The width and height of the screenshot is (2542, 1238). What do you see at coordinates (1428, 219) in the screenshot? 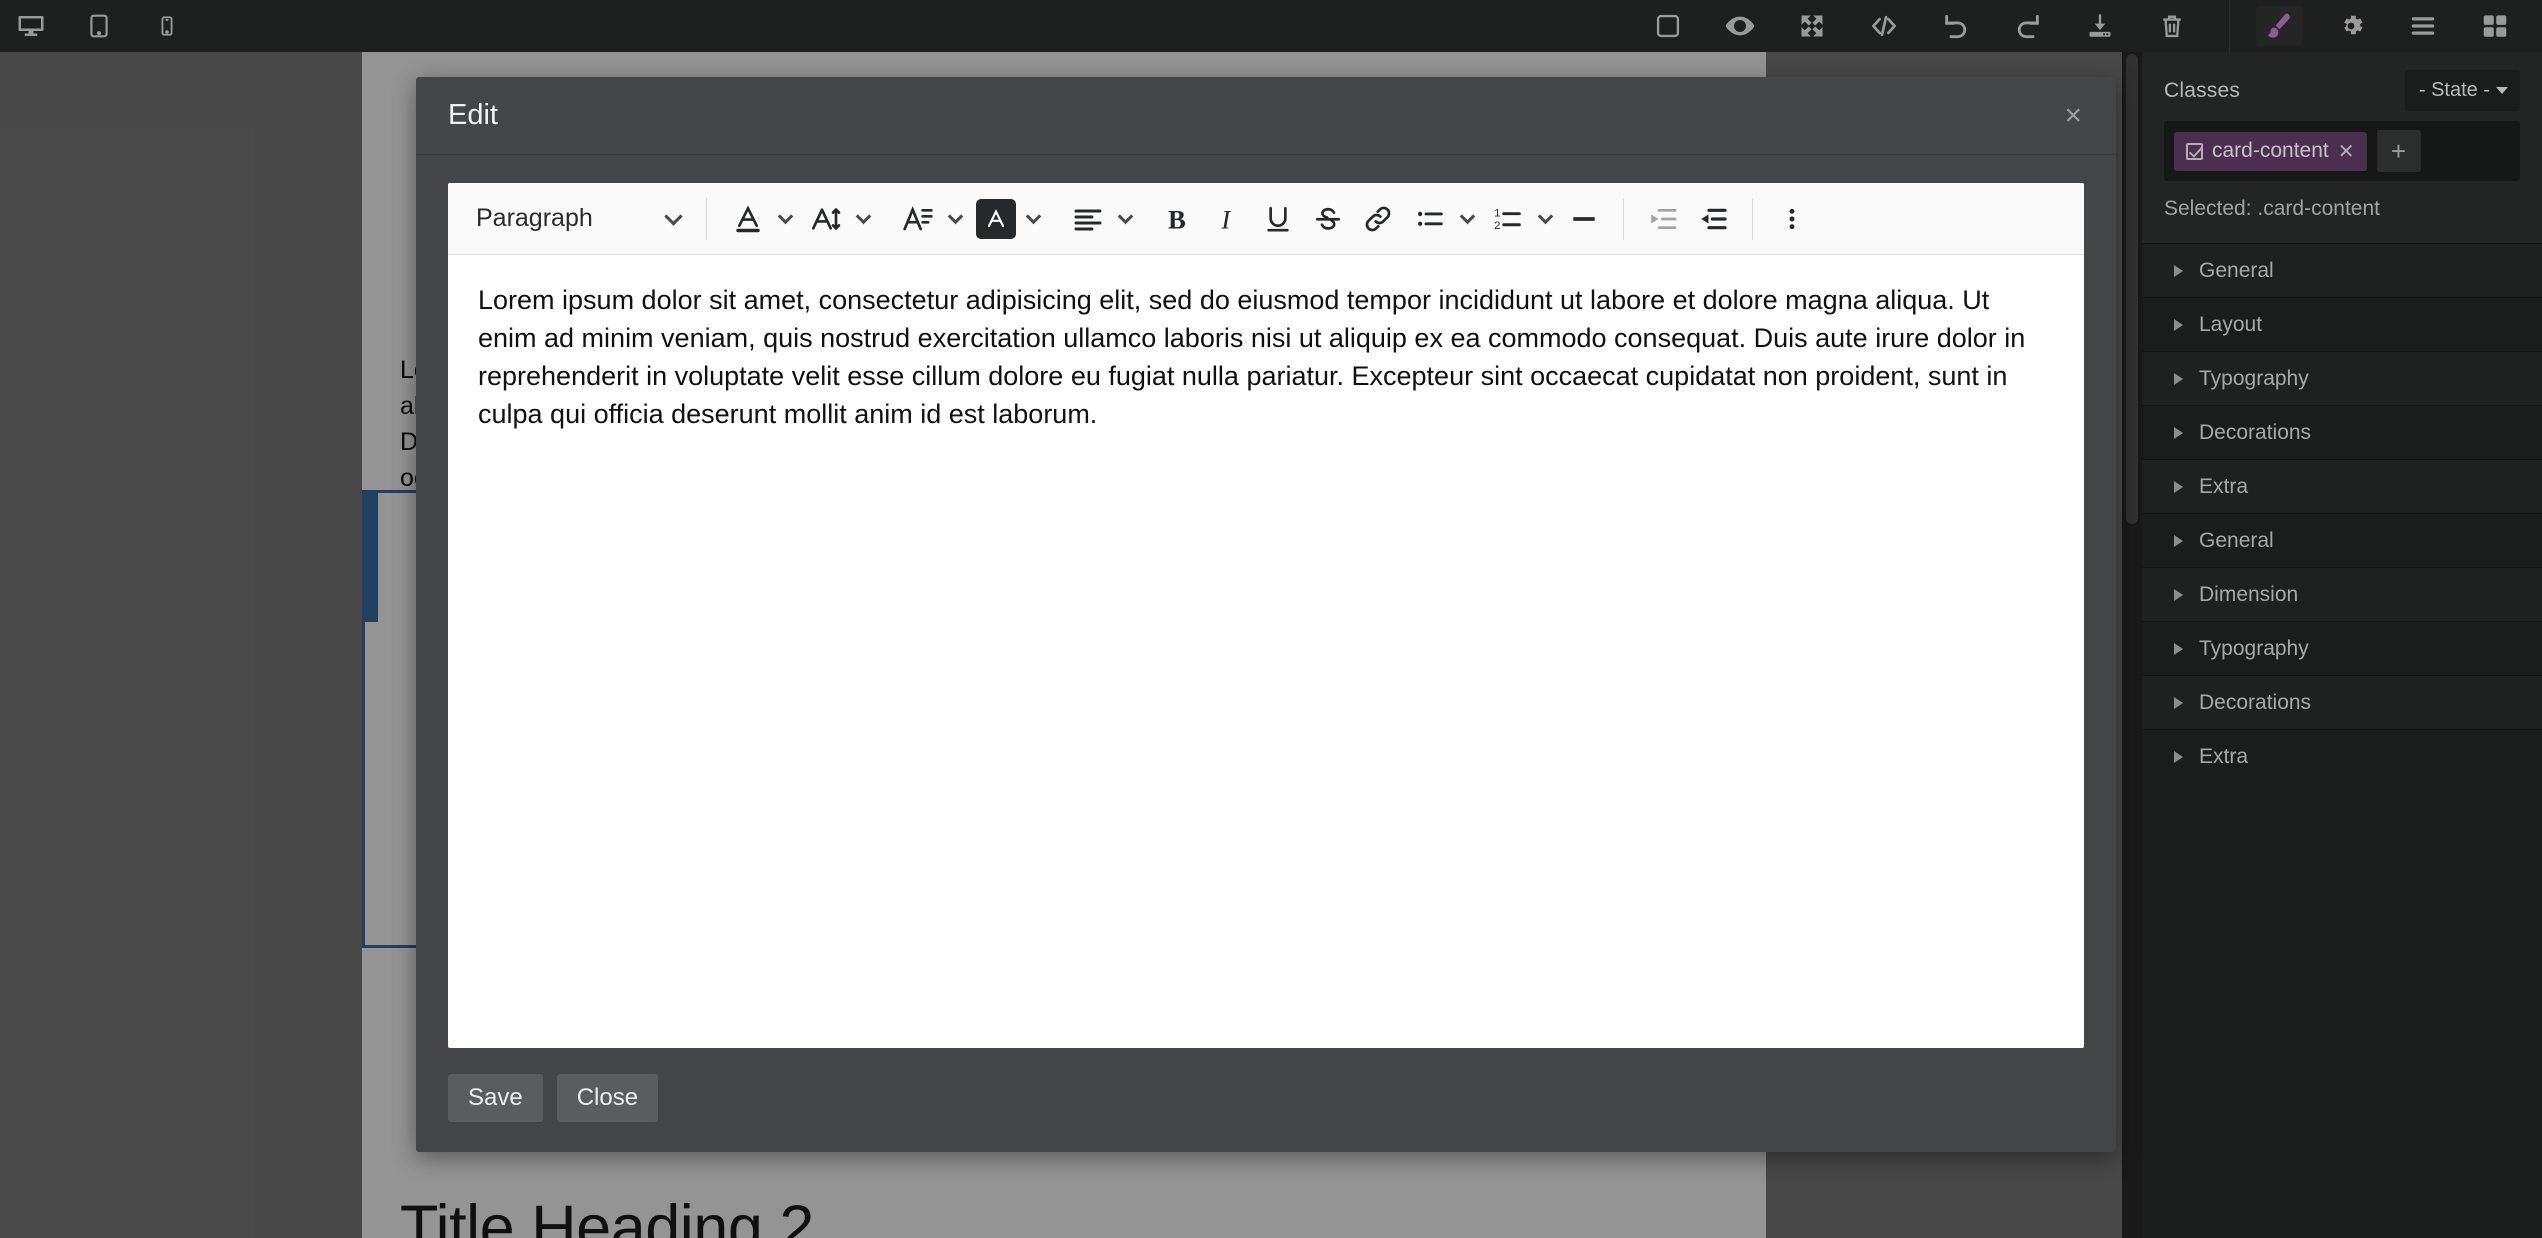
I see `bulleted-list-button` at bounding box center [1428, 219].